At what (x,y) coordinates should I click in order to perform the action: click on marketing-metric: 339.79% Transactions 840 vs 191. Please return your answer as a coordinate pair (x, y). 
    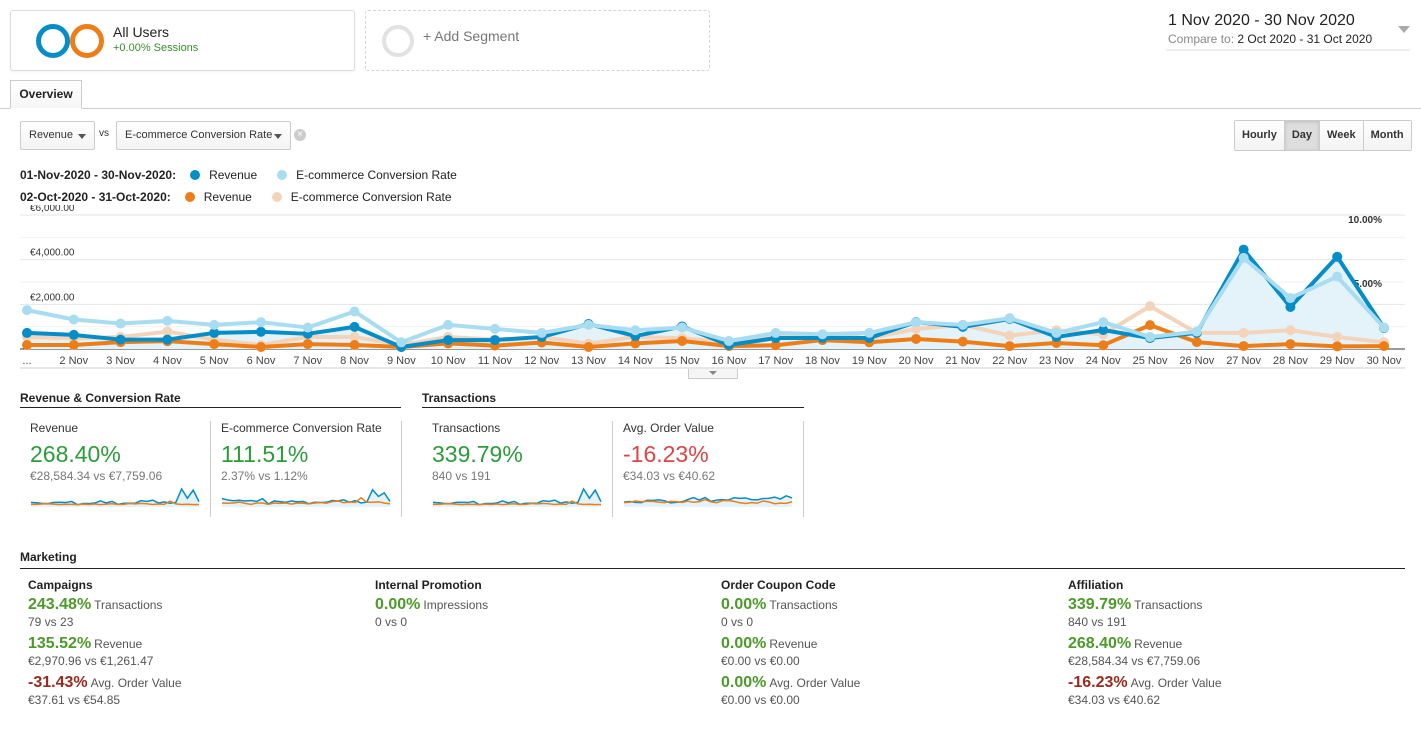
    Looking at the image, I should click on (1145, 612).